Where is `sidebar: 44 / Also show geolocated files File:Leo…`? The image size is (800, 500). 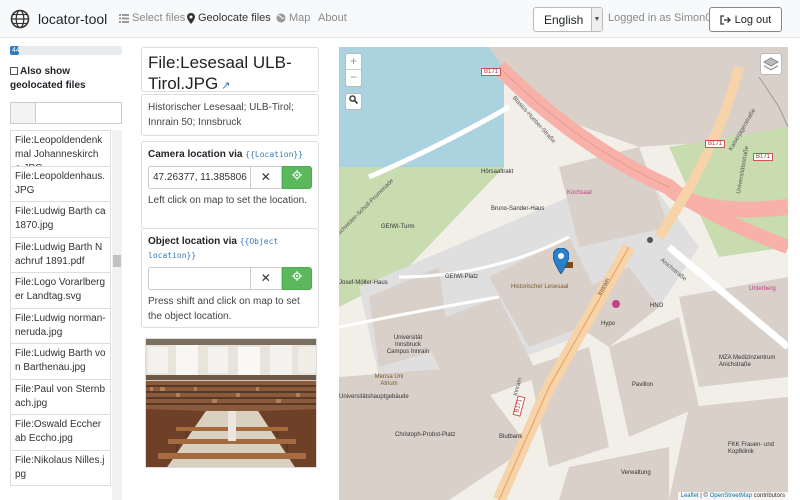 sidebar: 44 / Also show geolocated files File:Leo… is located at coordinates (62, 269).